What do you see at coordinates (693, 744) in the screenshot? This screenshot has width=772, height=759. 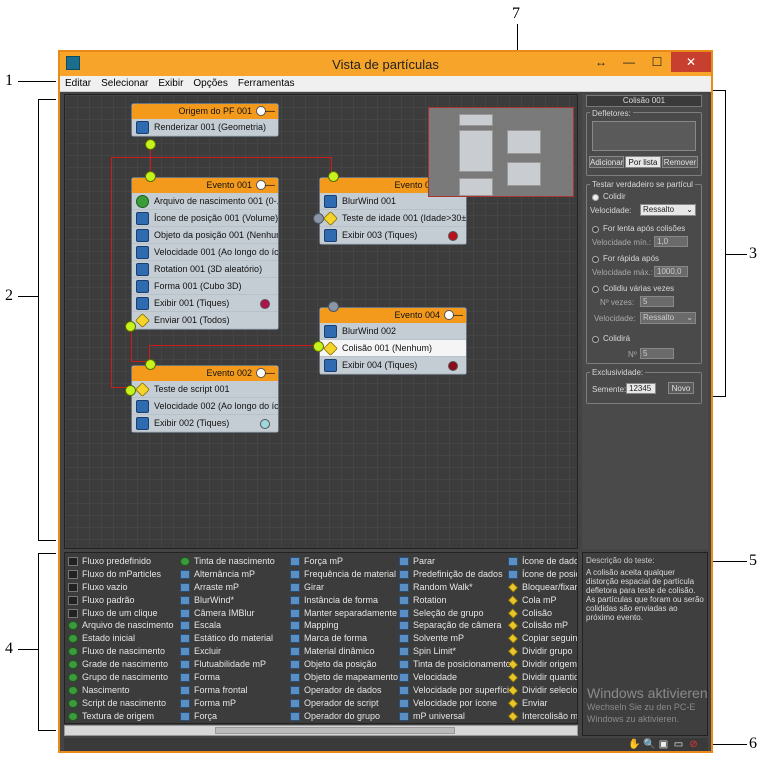 I see `no-icon: ⊘` at bounding box center [693, 744].